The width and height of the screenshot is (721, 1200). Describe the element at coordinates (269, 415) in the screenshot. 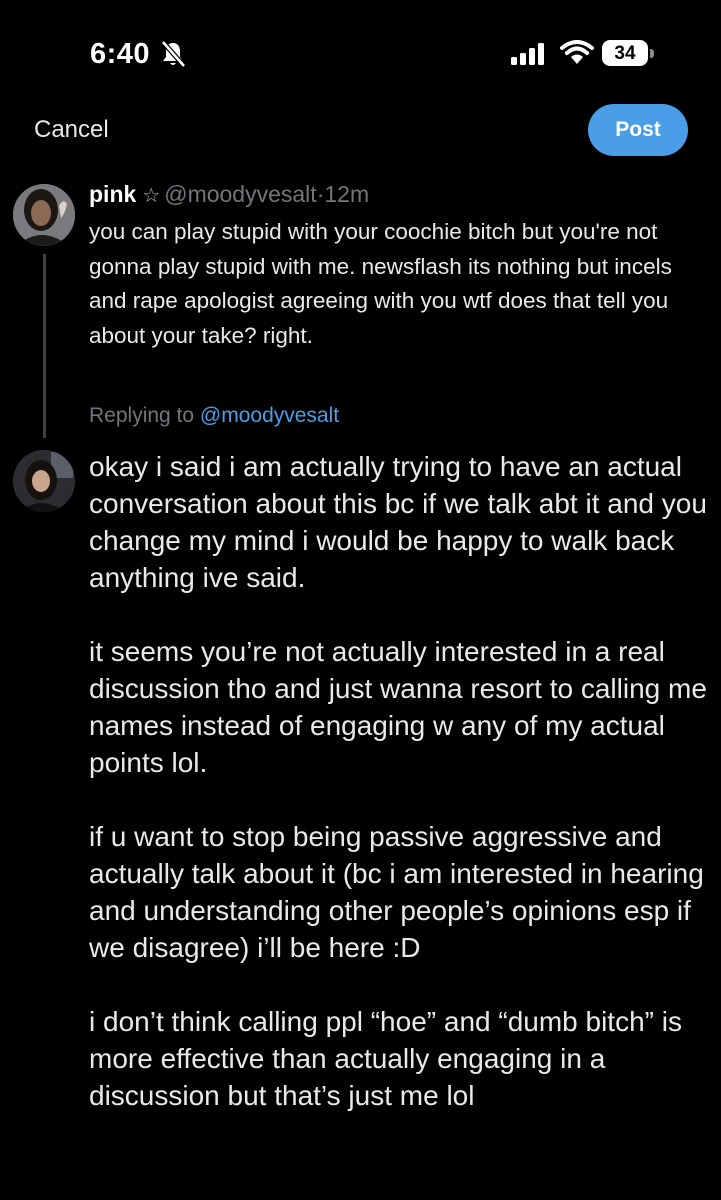

I see `replying-to-handle: @moodyvesalt` at that location.